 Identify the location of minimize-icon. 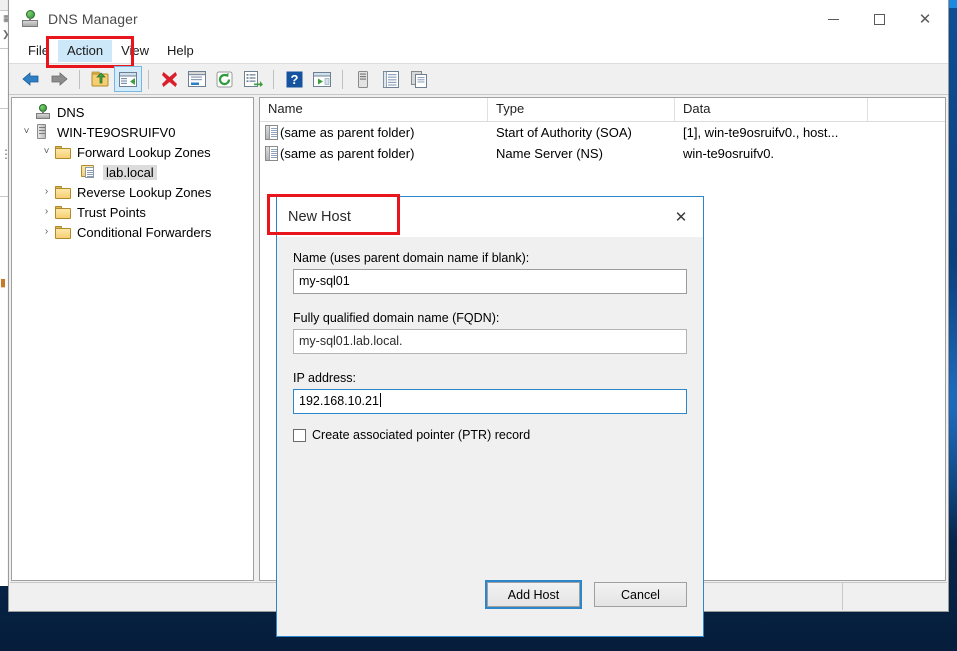
(833, 19).